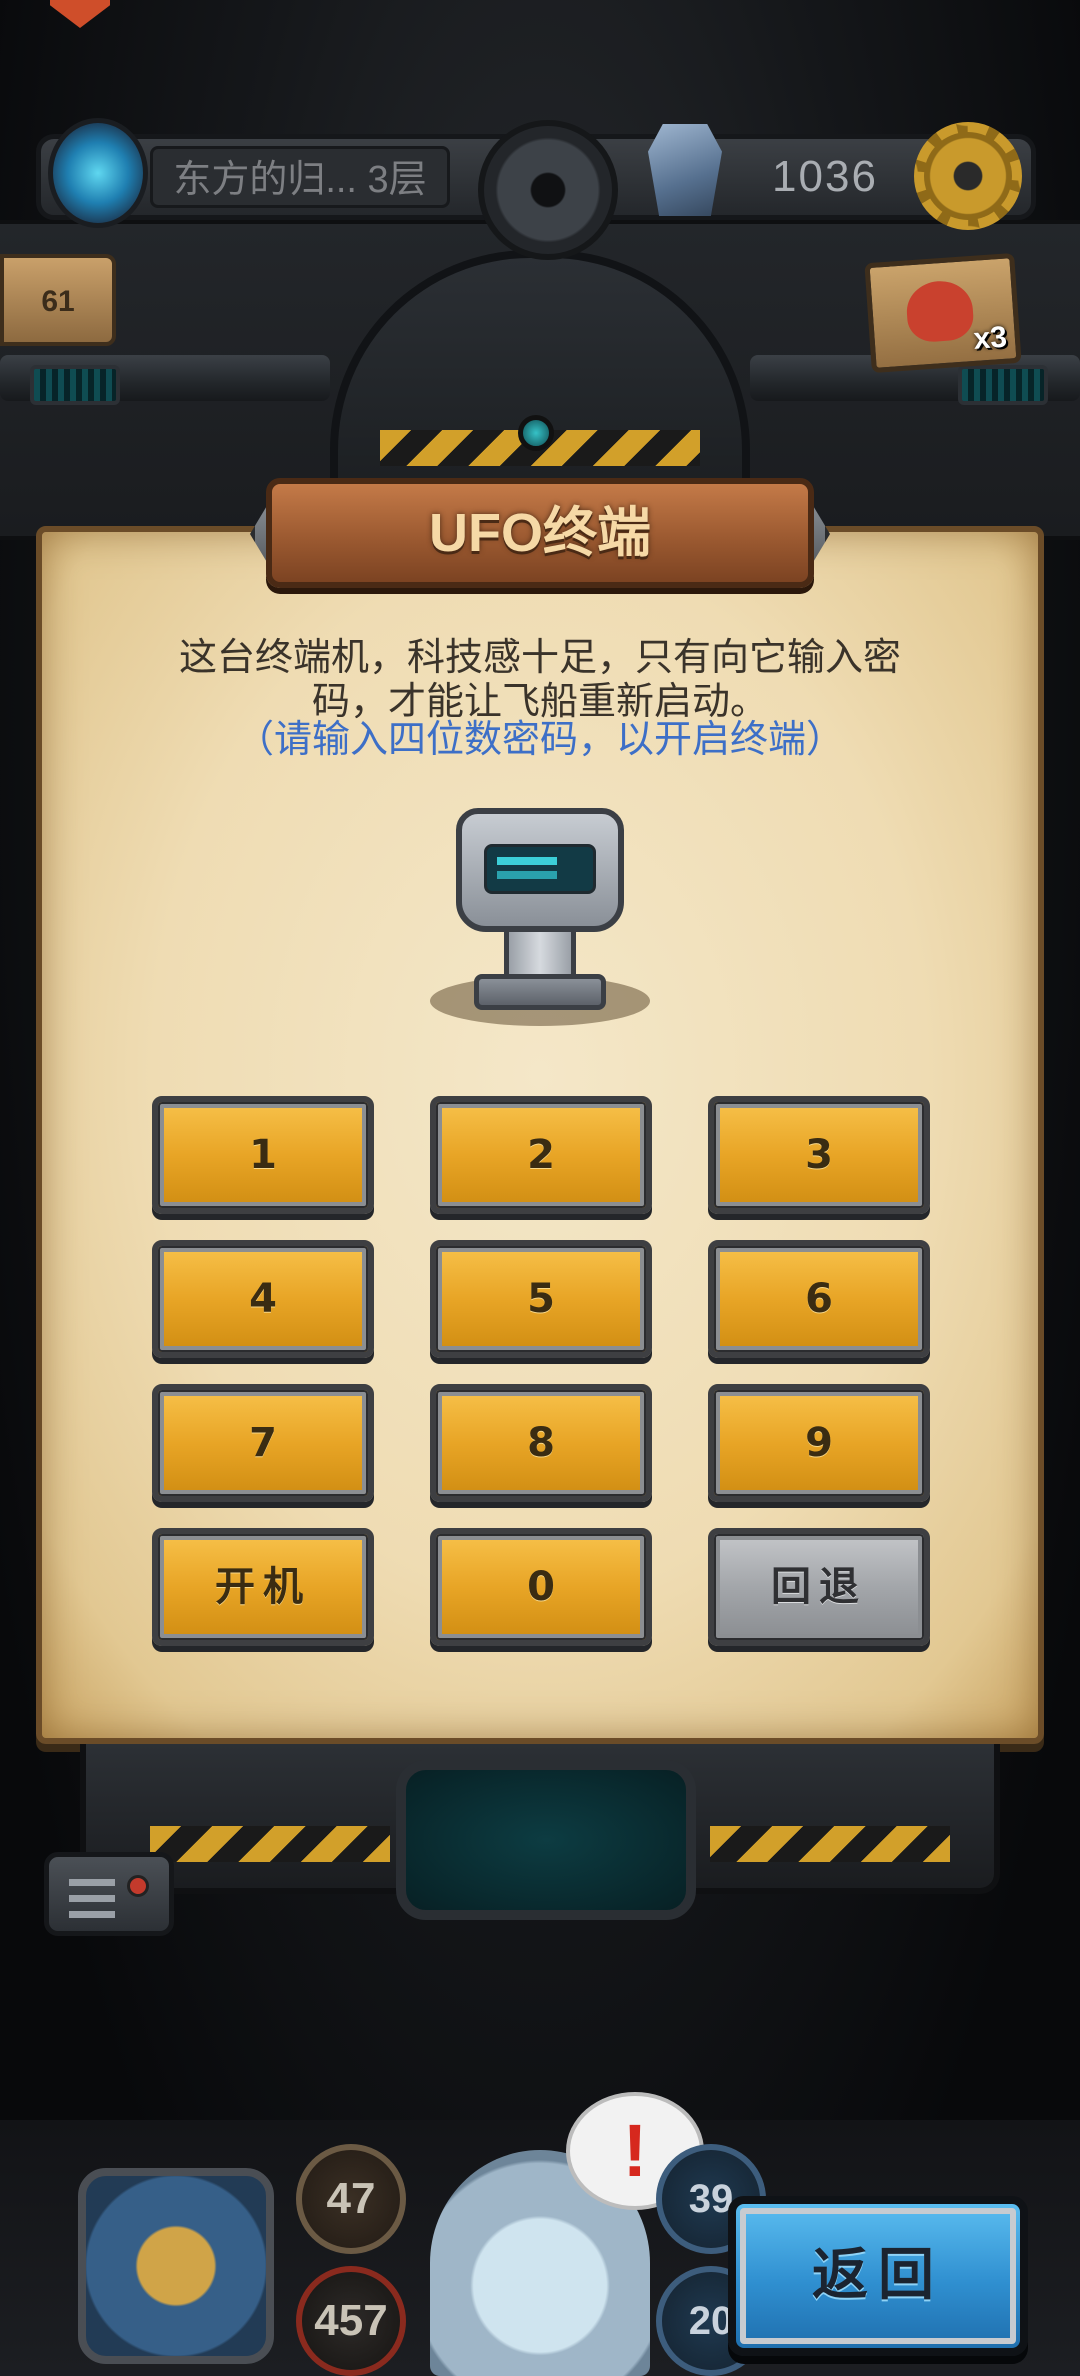  Describe the element at coordinates (270, 1844) in the screenshot. I see `hazard-stripe-left` at that location.